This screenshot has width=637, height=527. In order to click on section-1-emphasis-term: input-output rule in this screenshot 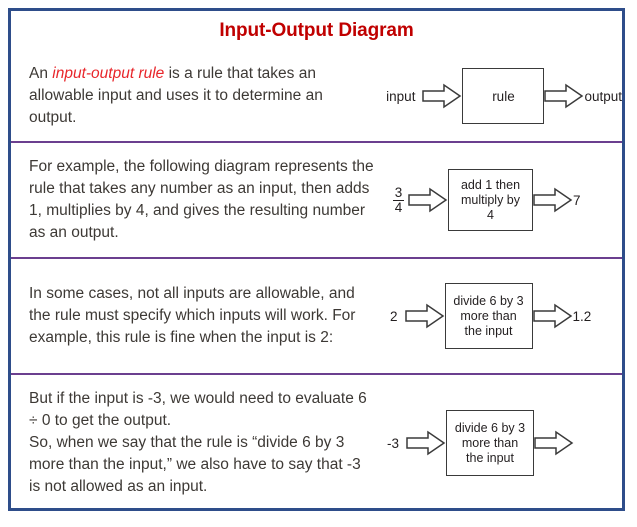, I will do `click(108, 73)`.